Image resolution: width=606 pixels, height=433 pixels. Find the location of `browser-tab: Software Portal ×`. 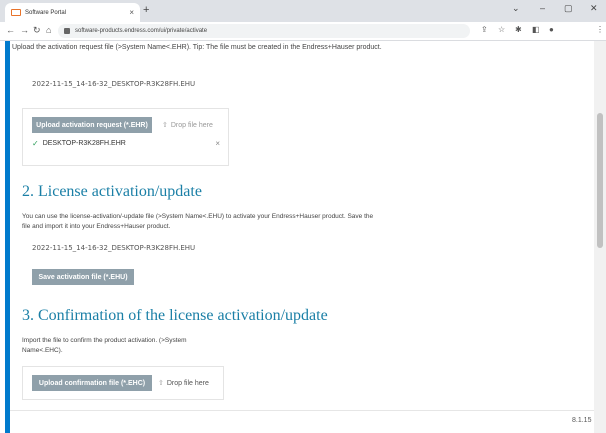

browser-tab: Software Portal × is located at coordinates (72, 12).